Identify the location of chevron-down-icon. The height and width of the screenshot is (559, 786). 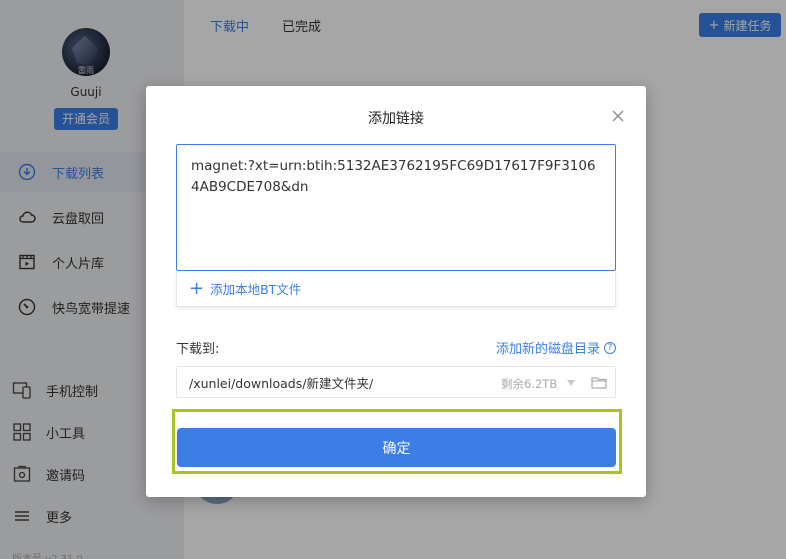
(571, 383).